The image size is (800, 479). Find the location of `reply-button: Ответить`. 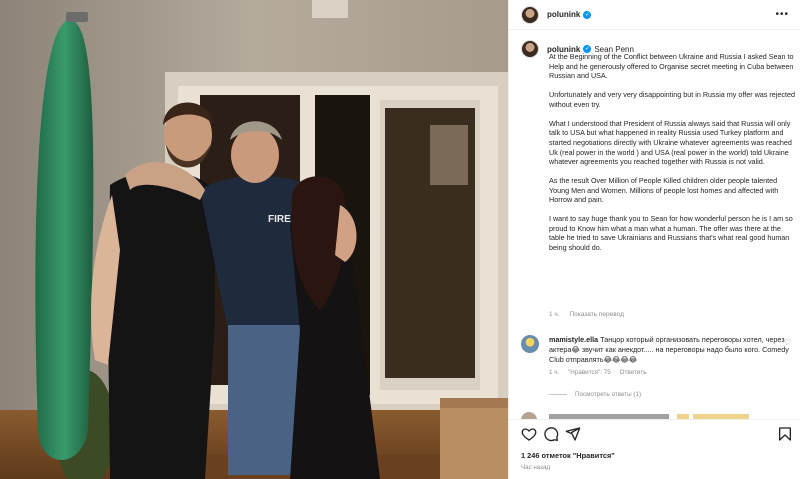

reply-button: Ответить is located at coordinates (633, 372).